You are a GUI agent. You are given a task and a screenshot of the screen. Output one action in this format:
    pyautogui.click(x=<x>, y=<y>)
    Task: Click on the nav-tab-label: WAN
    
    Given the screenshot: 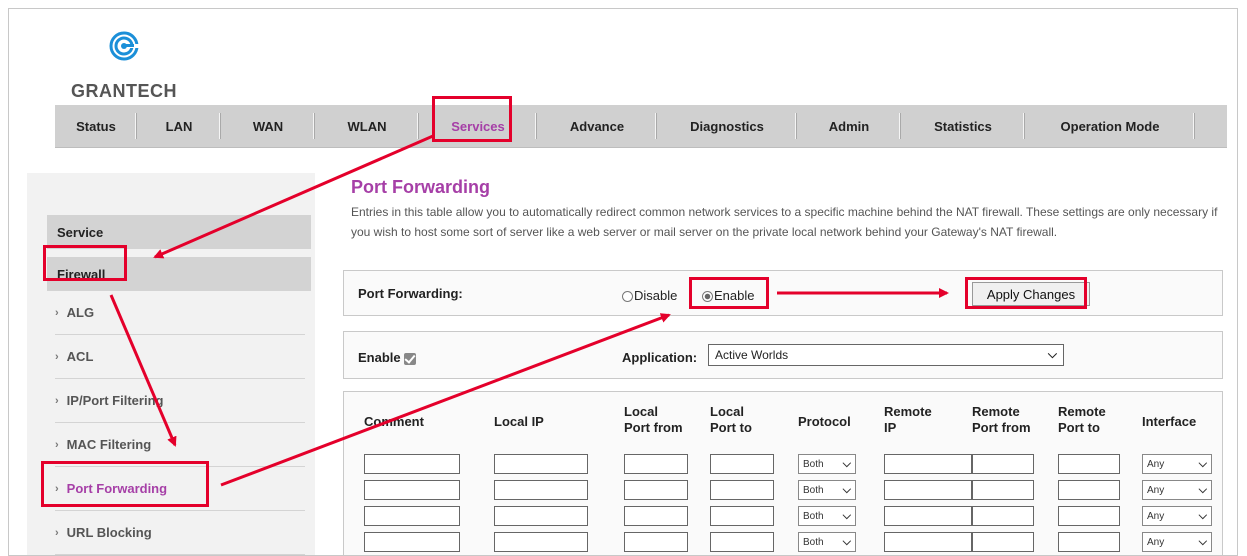 What is the action you would take?
    pyautogui.click(x=268, y=126)
    